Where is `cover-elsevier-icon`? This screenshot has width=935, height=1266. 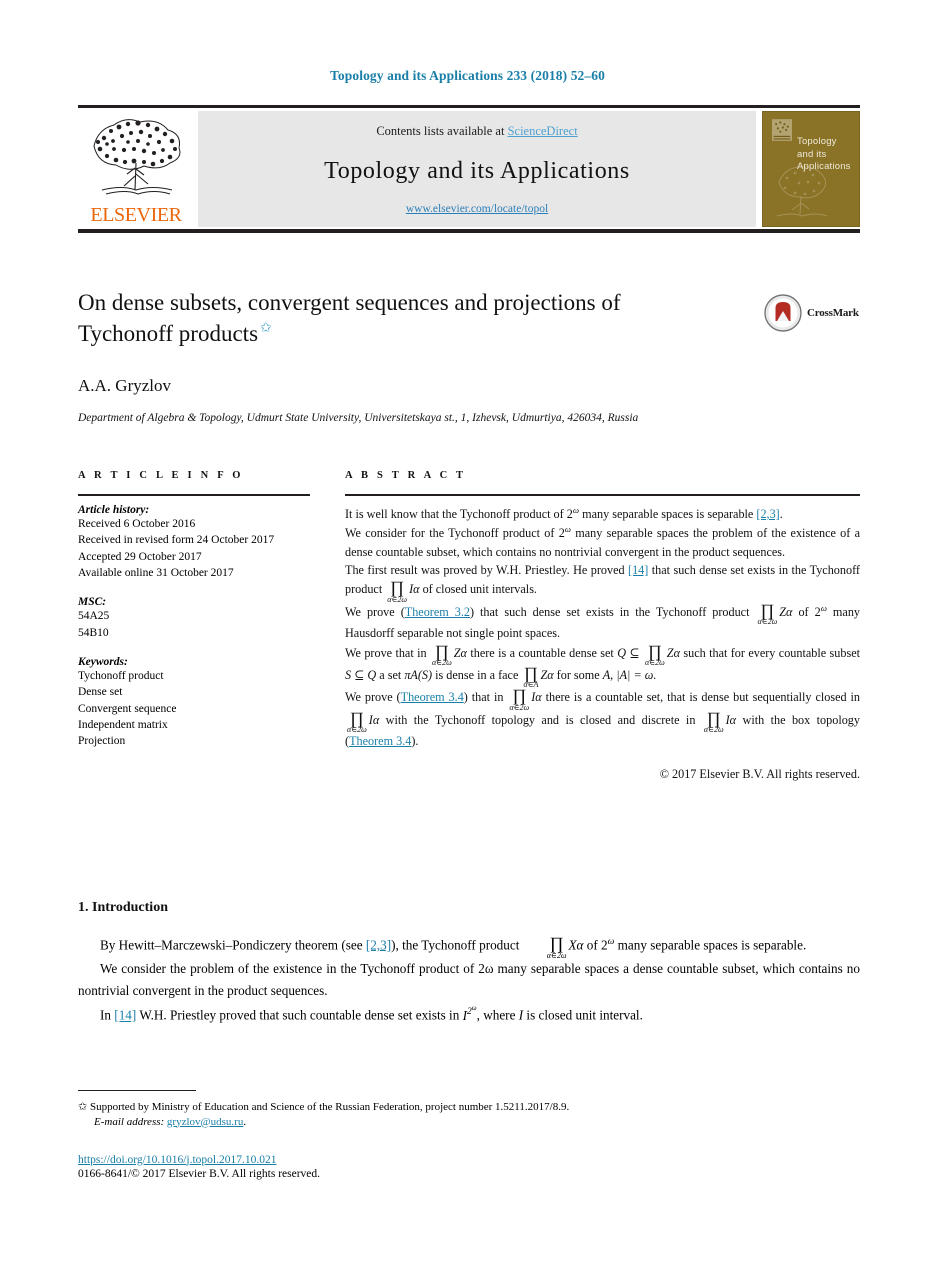 cover-elsevier-icon is located at coordinates (782, 130).